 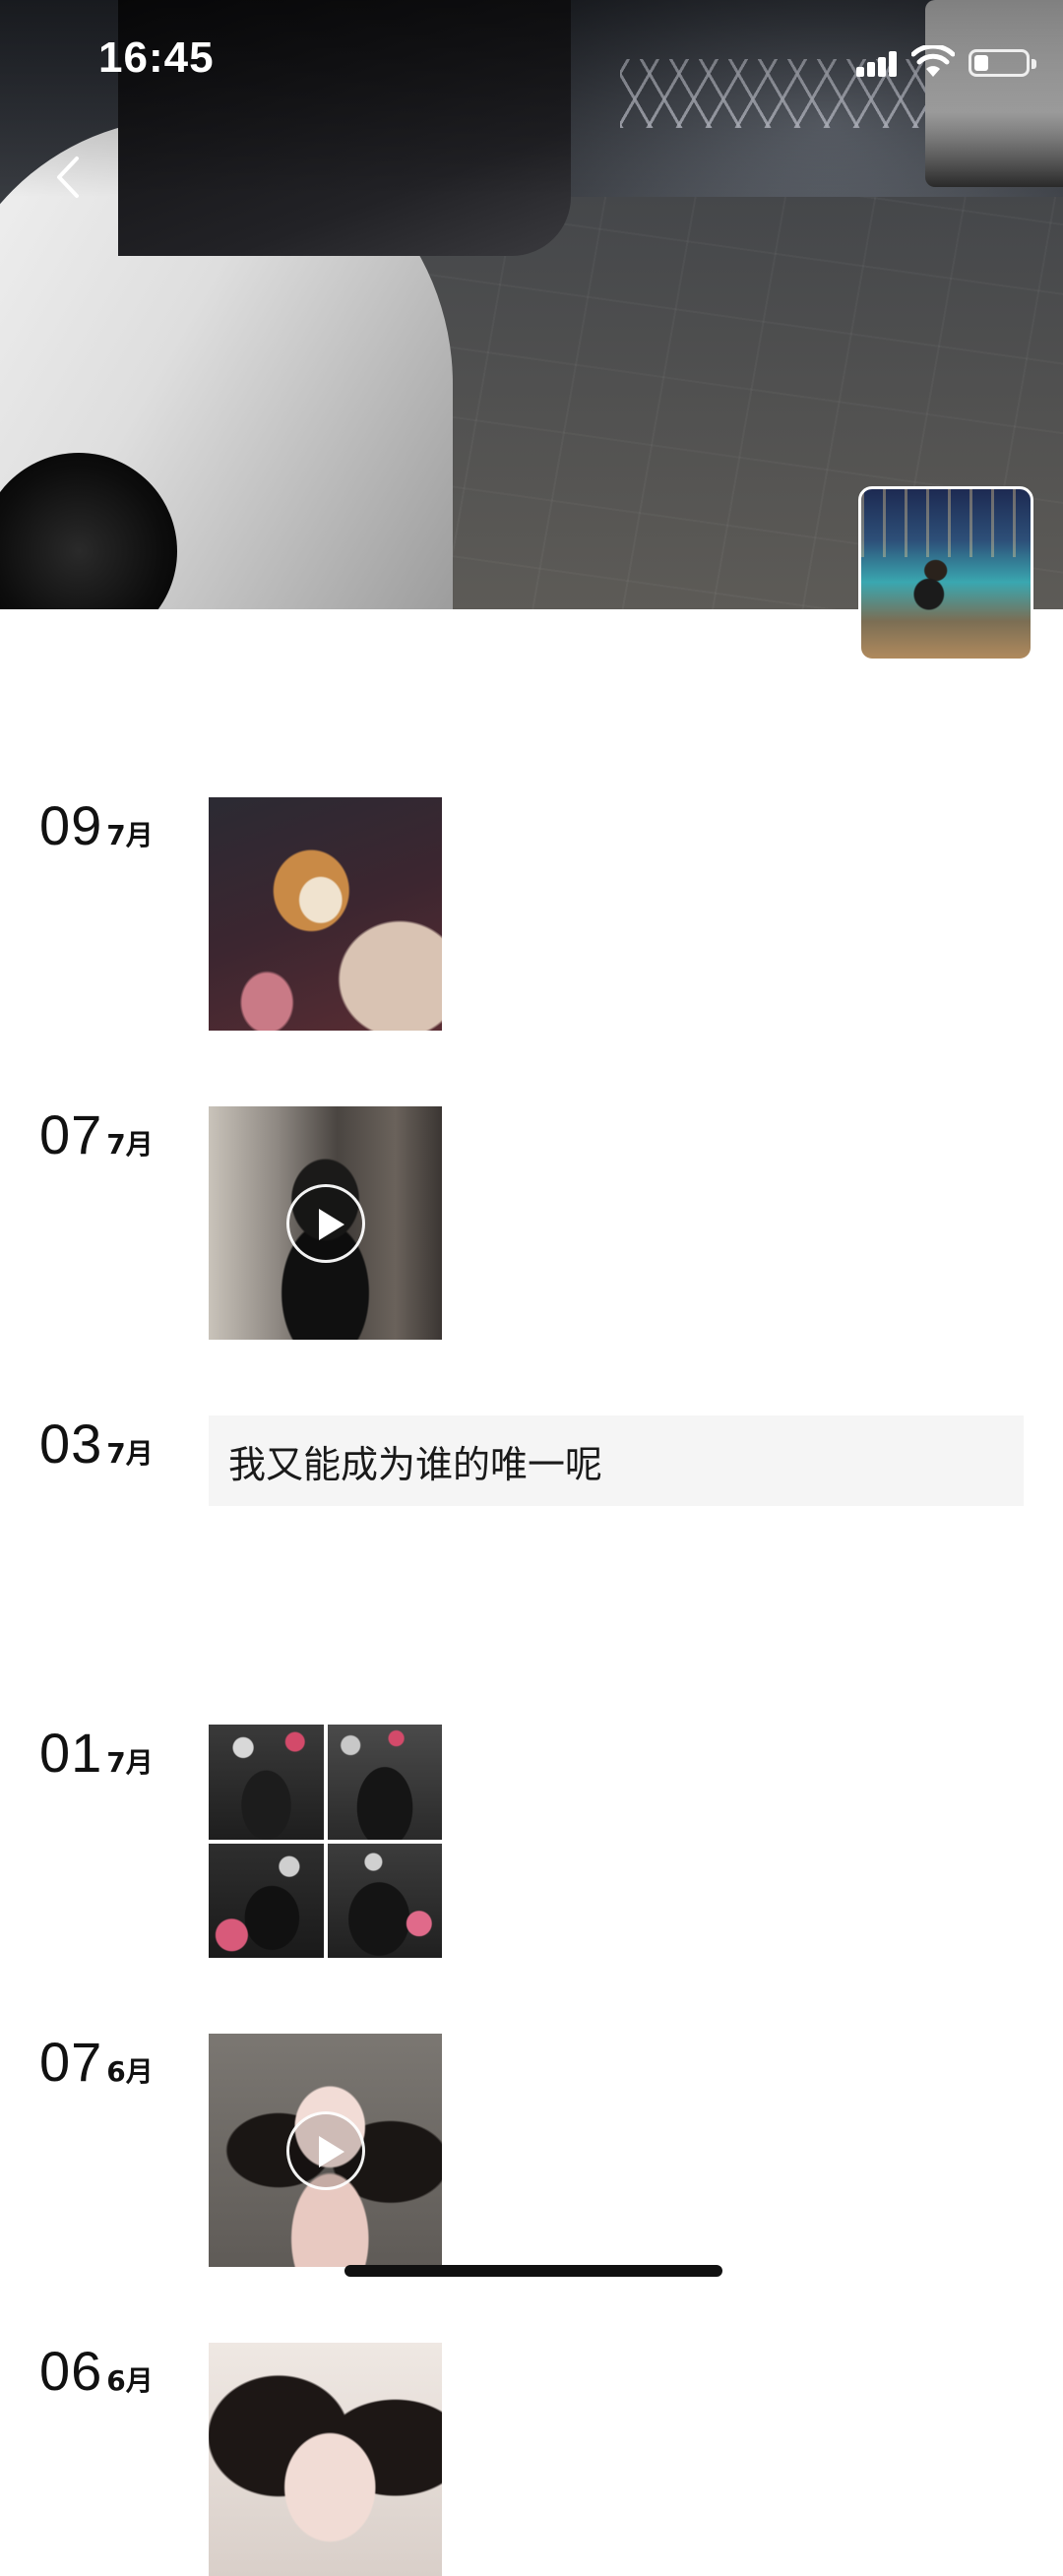 I want to click on post-day: 06, so click(x=71, y=2371).